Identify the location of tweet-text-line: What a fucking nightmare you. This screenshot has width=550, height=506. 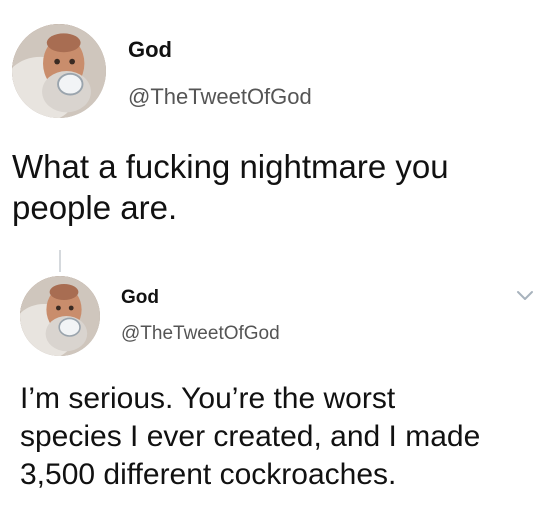
(230, 166).